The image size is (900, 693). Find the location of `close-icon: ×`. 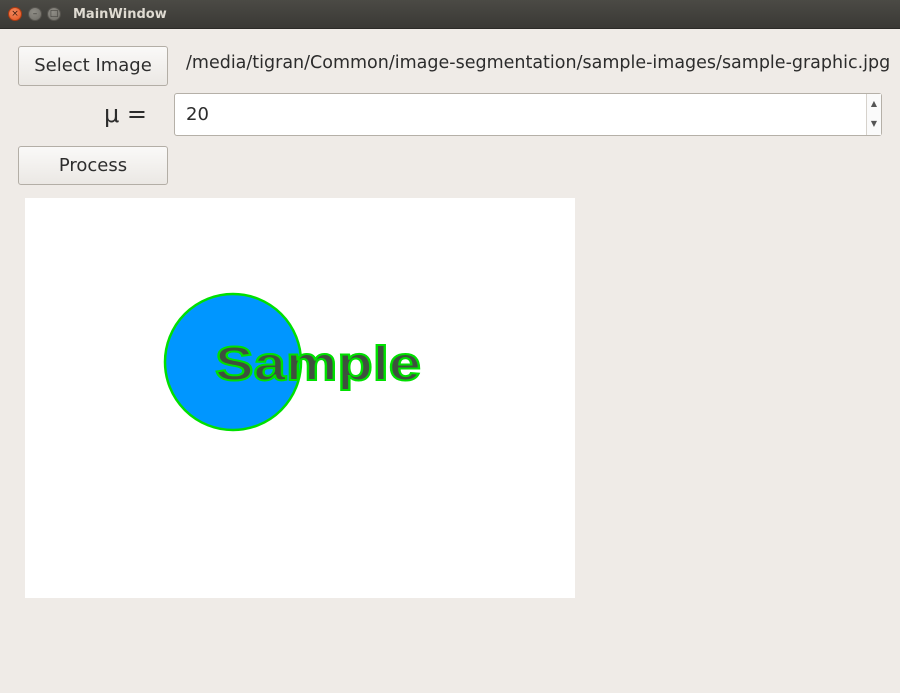

close-icon: × is located at coordinates (15, 14).